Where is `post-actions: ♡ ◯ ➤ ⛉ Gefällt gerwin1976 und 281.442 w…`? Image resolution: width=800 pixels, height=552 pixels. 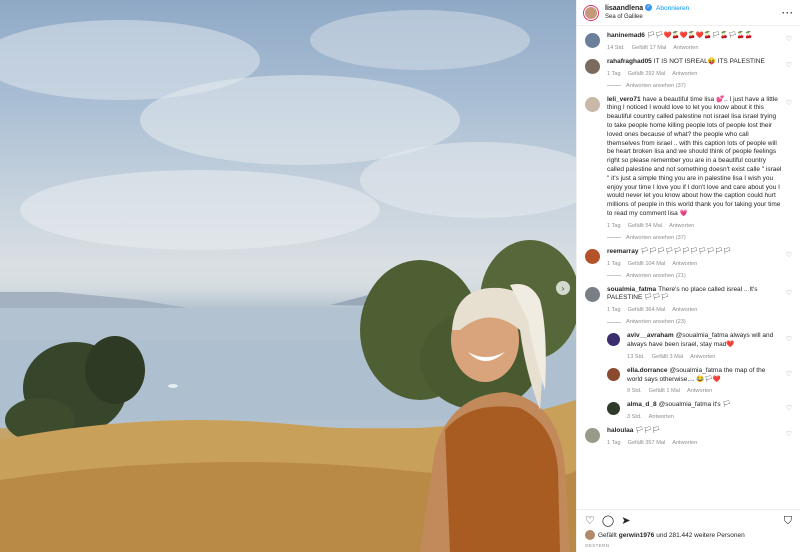 post-actions: ♡ ◯ ➤ ⛉ Gefällt gerwin1976 und 281.442 w… is located at coordinates (688, 530).